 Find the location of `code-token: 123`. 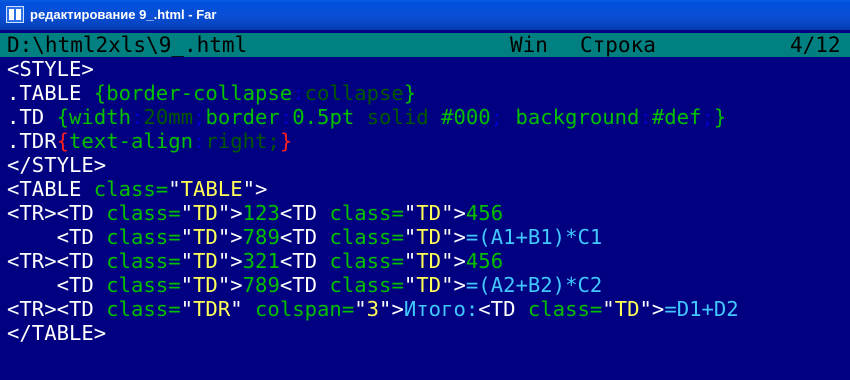

code-token: 123 is located at coordinates (261, 213).